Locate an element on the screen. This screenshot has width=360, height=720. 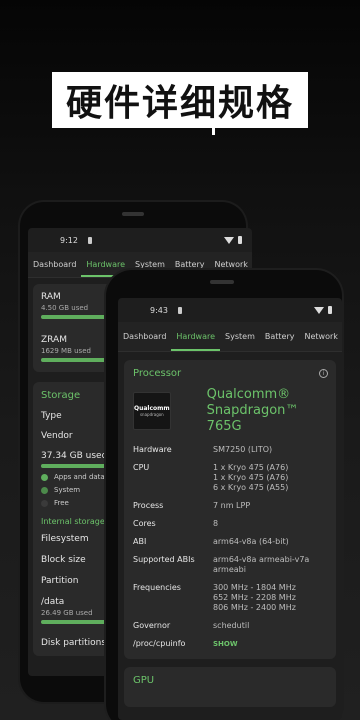
info-icon: i is located at coordinates (323, 373).